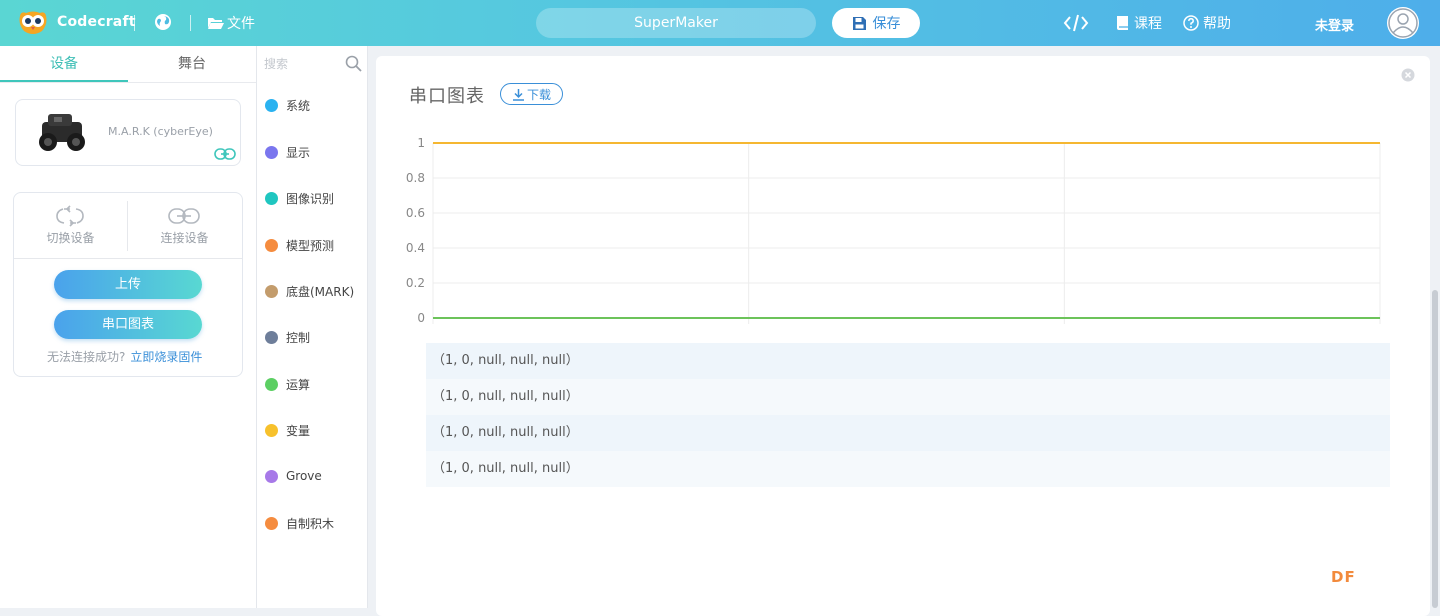 The height and width of the screenshot is (616, 1440). I want to click on owl-logo-icon, so click(33, 23).